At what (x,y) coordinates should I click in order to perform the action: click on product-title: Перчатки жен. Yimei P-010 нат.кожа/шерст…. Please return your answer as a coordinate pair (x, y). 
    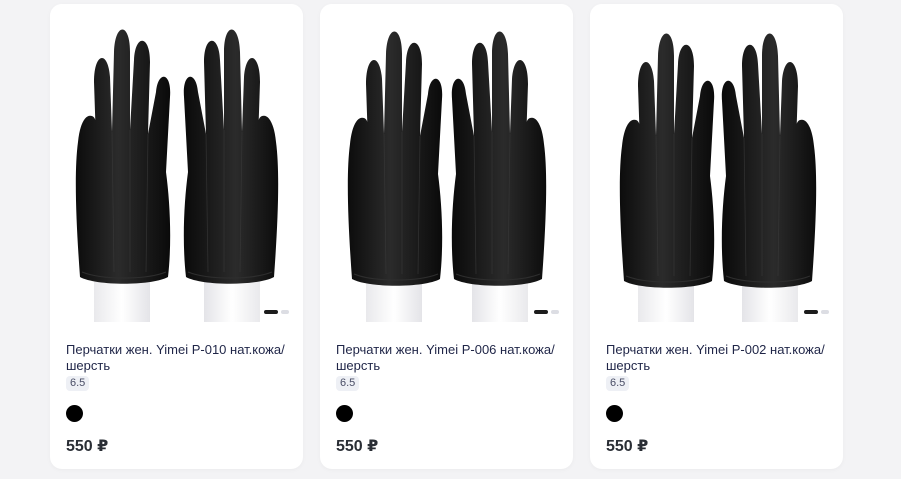
    Looking at the image, I should click on (178, 358).